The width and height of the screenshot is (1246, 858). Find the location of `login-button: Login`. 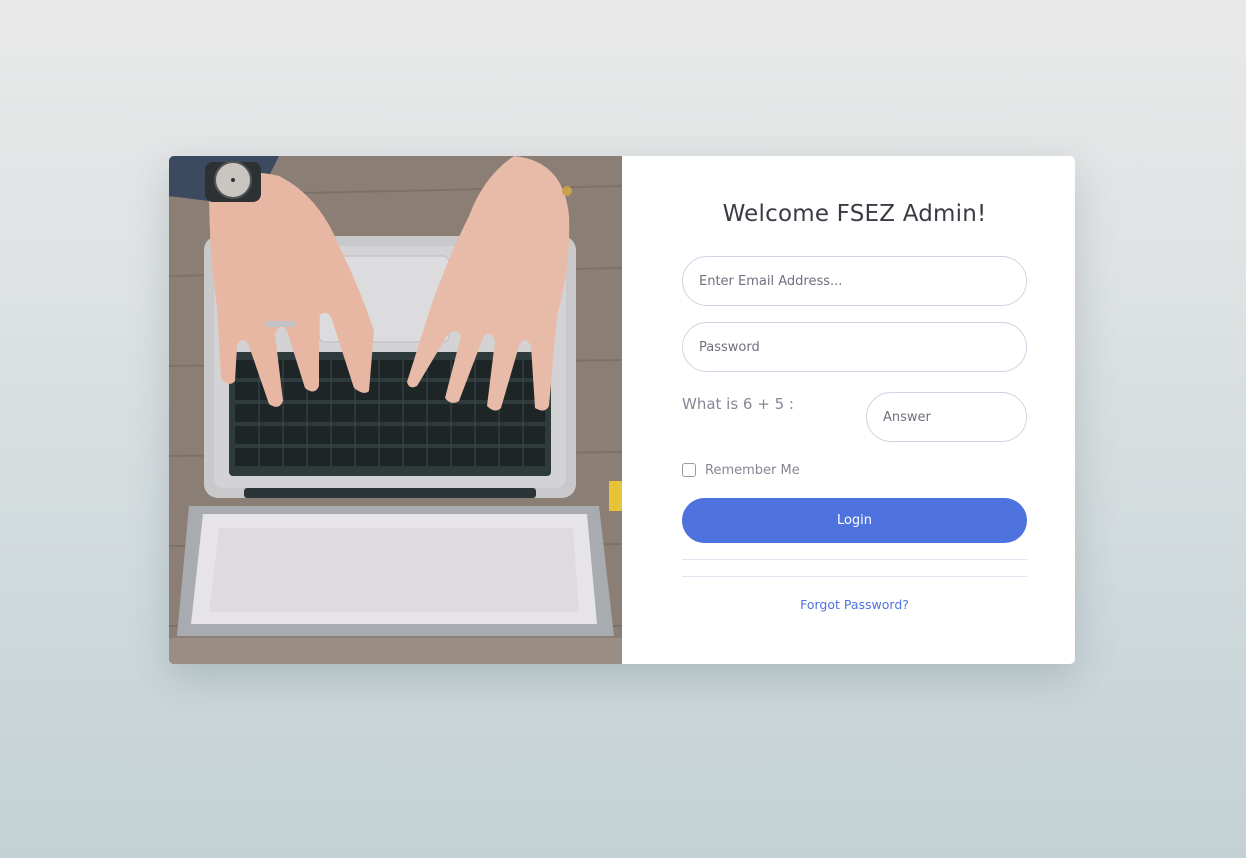

login-button: Login is located at coordinates (854, 520).